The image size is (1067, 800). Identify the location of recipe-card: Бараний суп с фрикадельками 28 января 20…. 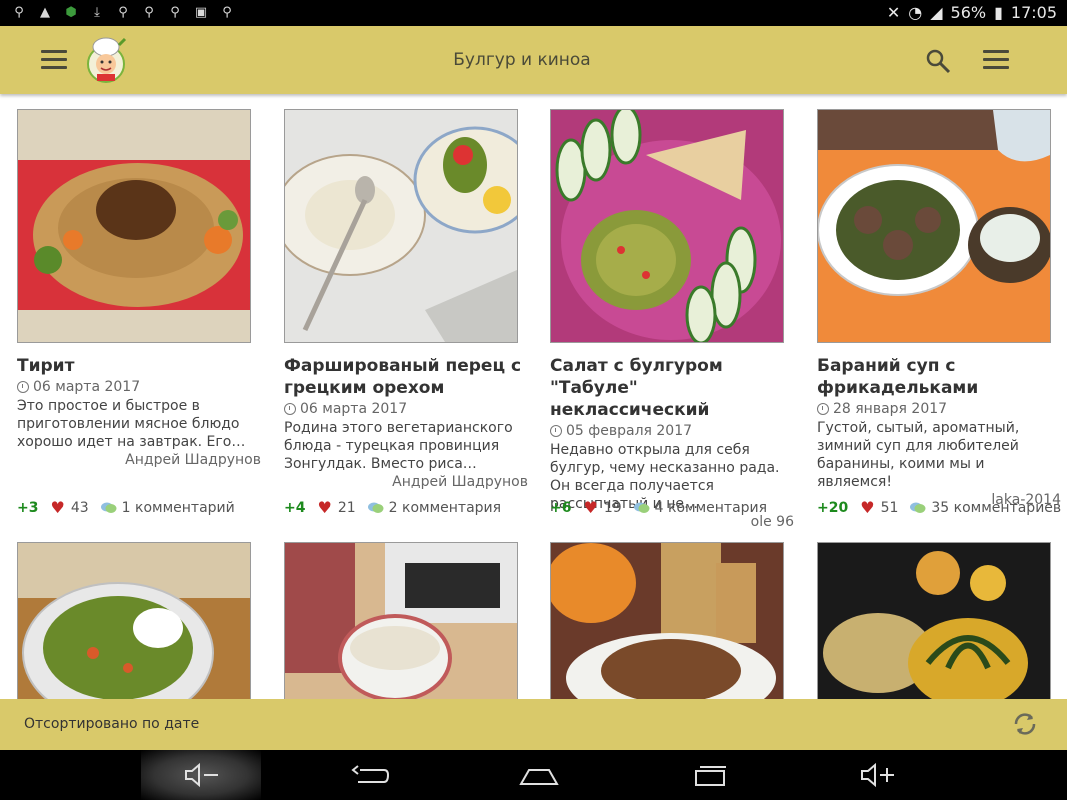
(939, 313).